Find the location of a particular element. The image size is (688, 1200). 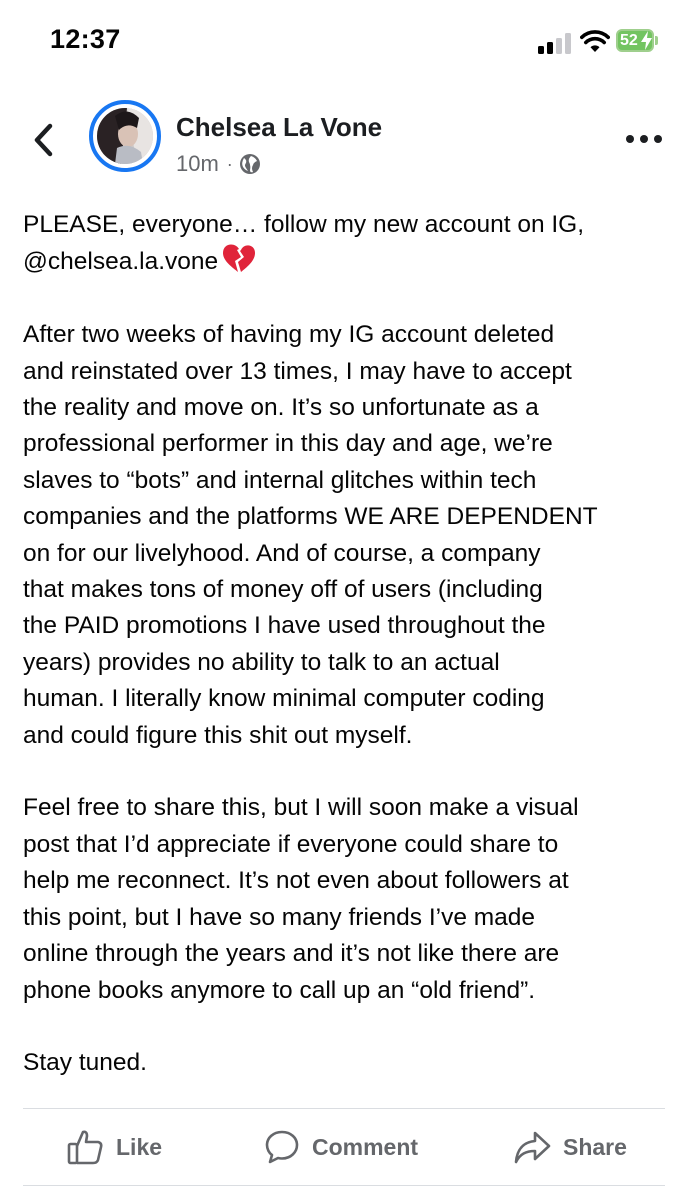

author-avatar is located at coordinates (125, 136).